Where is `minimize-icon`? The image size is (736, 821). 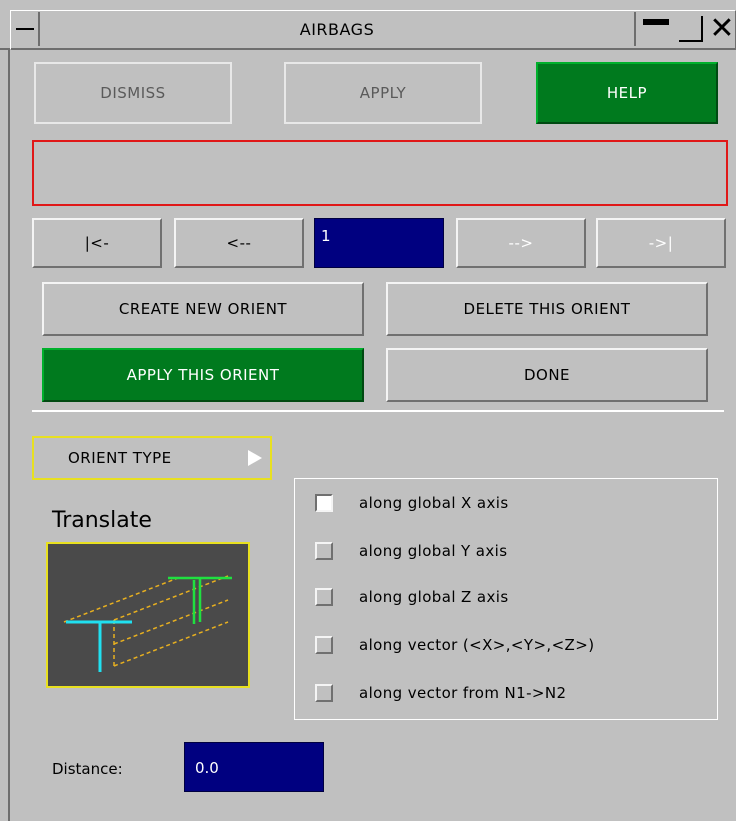 minimize-icon is located at coordinates (656, 22).